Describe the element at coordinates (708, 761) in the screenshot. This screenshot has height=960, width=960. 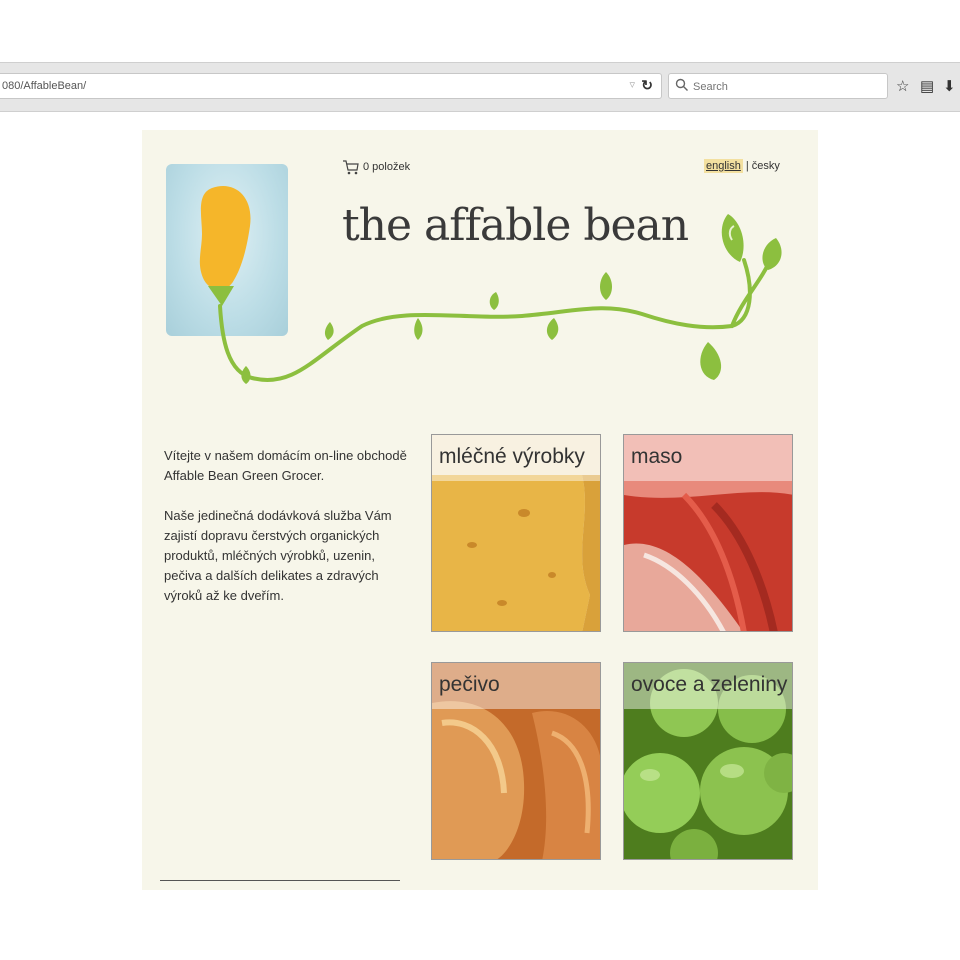
I see `category-fruit-vegetables: ovoce a zeleniny` at that location.